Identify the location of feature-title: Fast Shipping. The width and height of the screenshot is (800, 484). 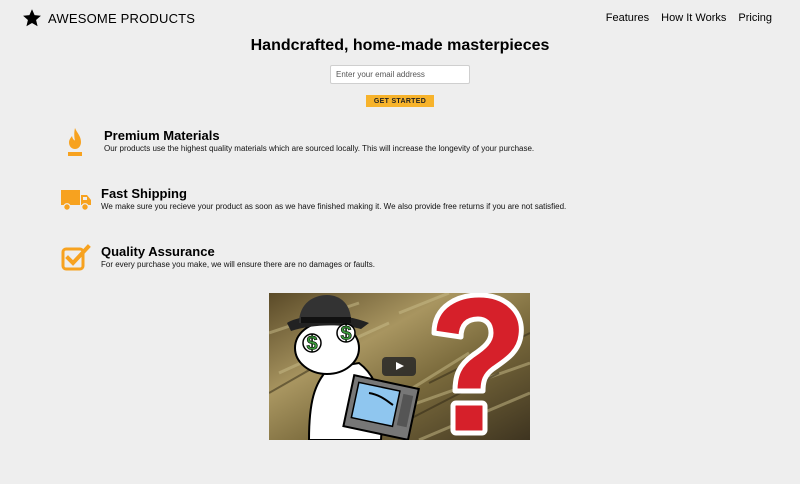
(144, 193).